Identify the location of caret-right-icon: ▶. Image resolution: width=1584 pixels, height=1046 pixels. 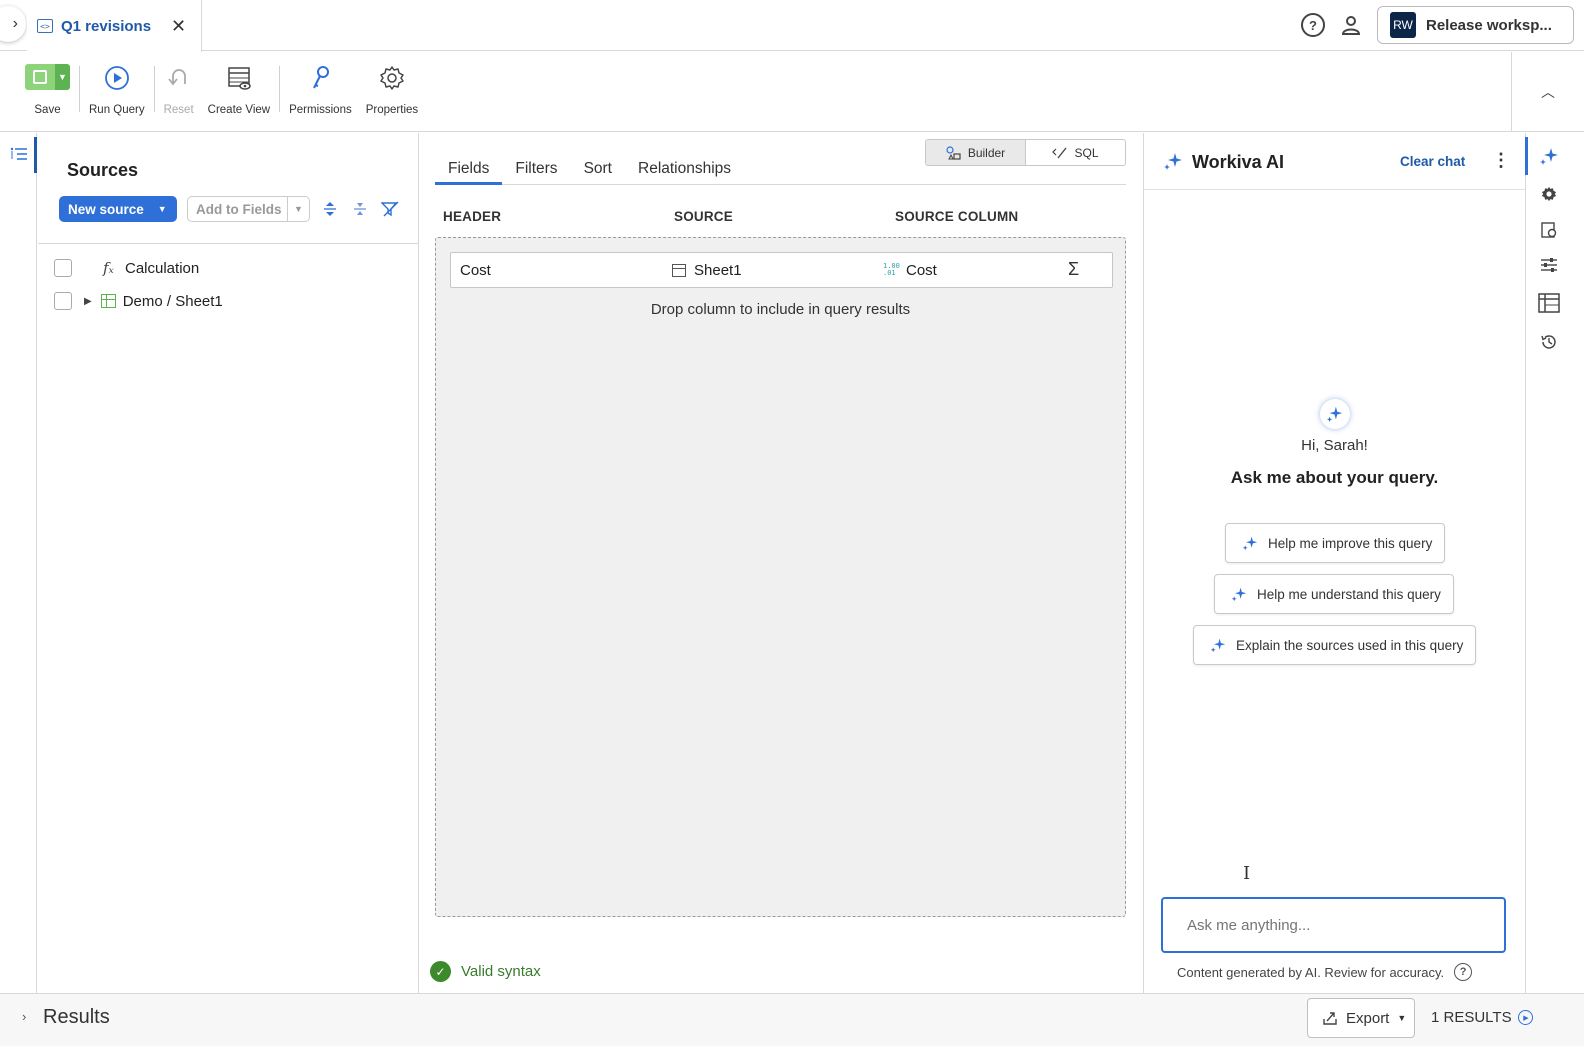
(88, 301).